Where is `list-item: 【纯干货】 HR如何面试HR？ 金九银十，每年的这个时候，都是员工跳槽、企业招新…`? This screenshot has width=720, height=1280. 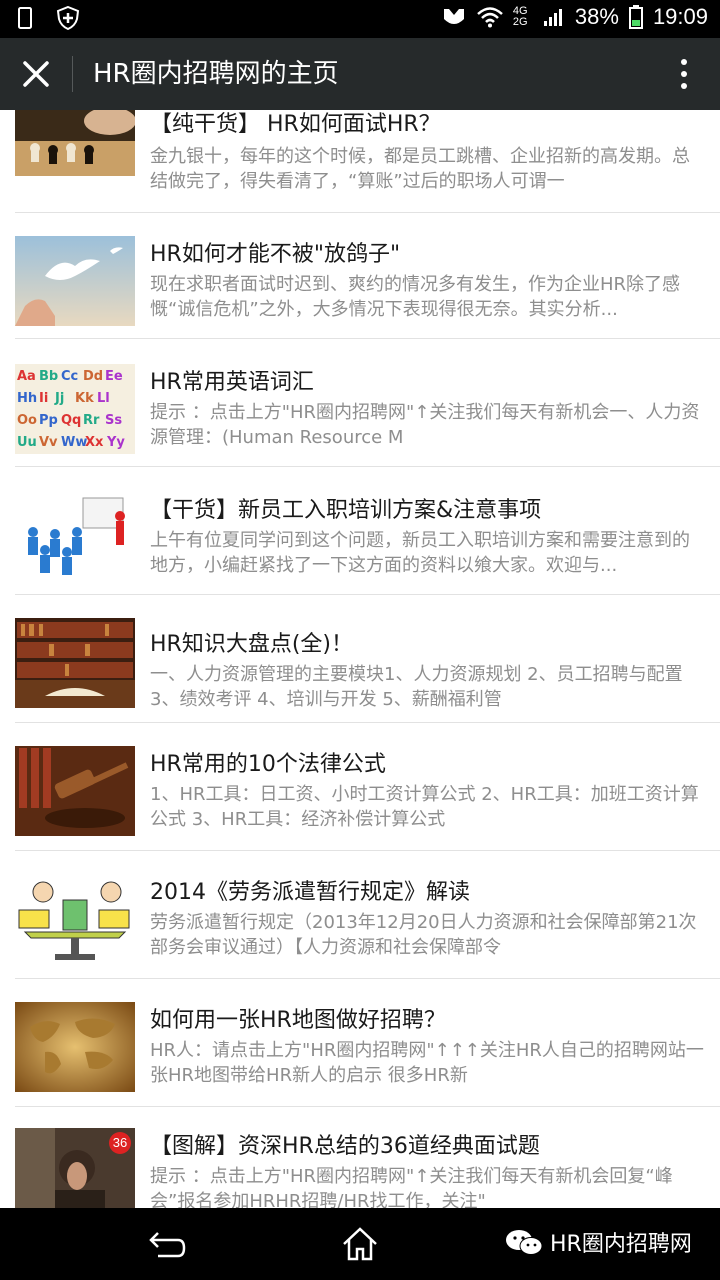
list-item: 【纯干货】 HR如何面试HR？ 金九银十，每年的这个时候，都是员工跳槽、企业招新… is located at coordinates (360, 163).